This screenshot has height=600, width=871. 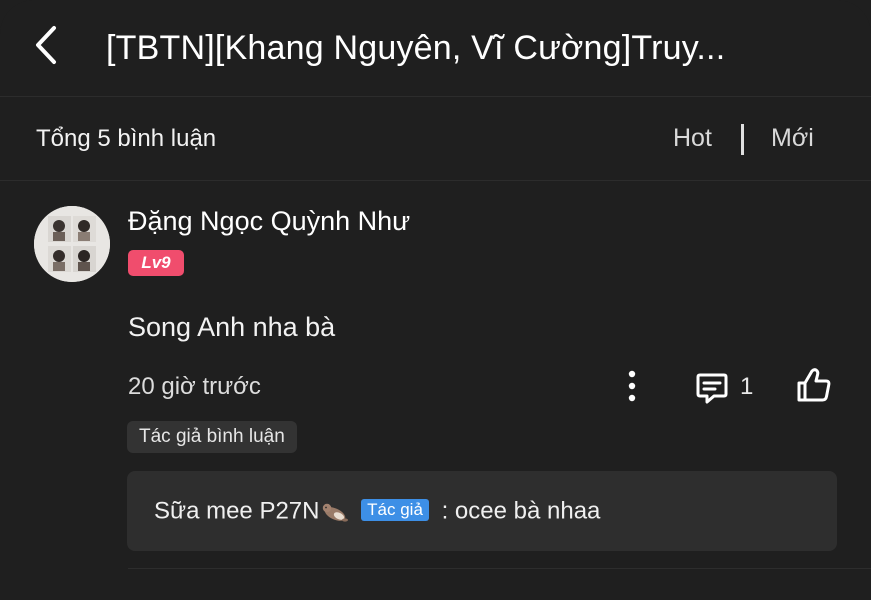 What do you see at coordinates (435, 139) in the screenshot?
I see `comments-bar: Tổng 5 bình luận Hot Mới` at bounding box center [435, 139].